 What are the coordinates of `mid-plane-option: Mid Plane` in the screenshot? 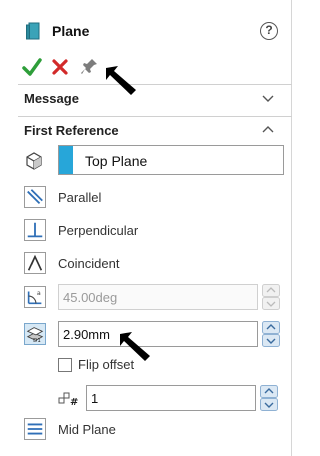 It's located at (154, 430).